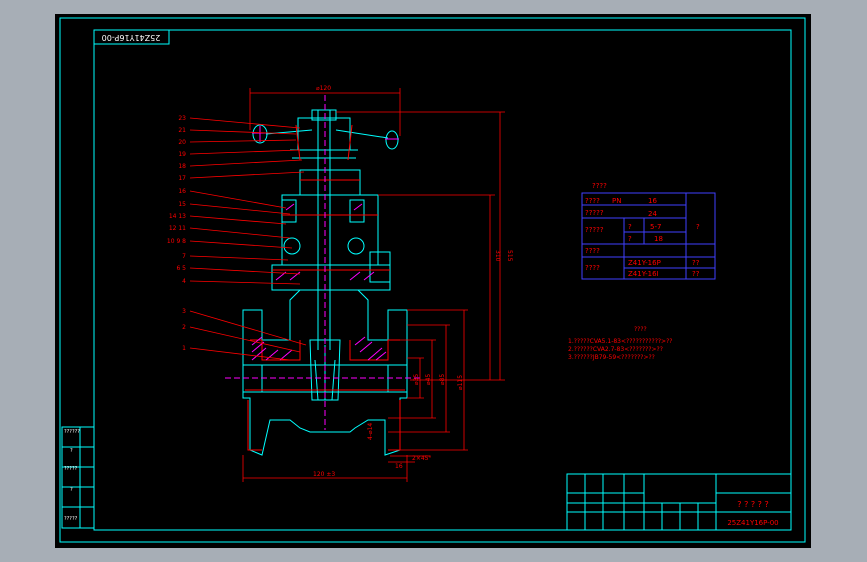 The image size is (867, 562). I want to click on dim-d1: ⌀35, so click(416, 379).